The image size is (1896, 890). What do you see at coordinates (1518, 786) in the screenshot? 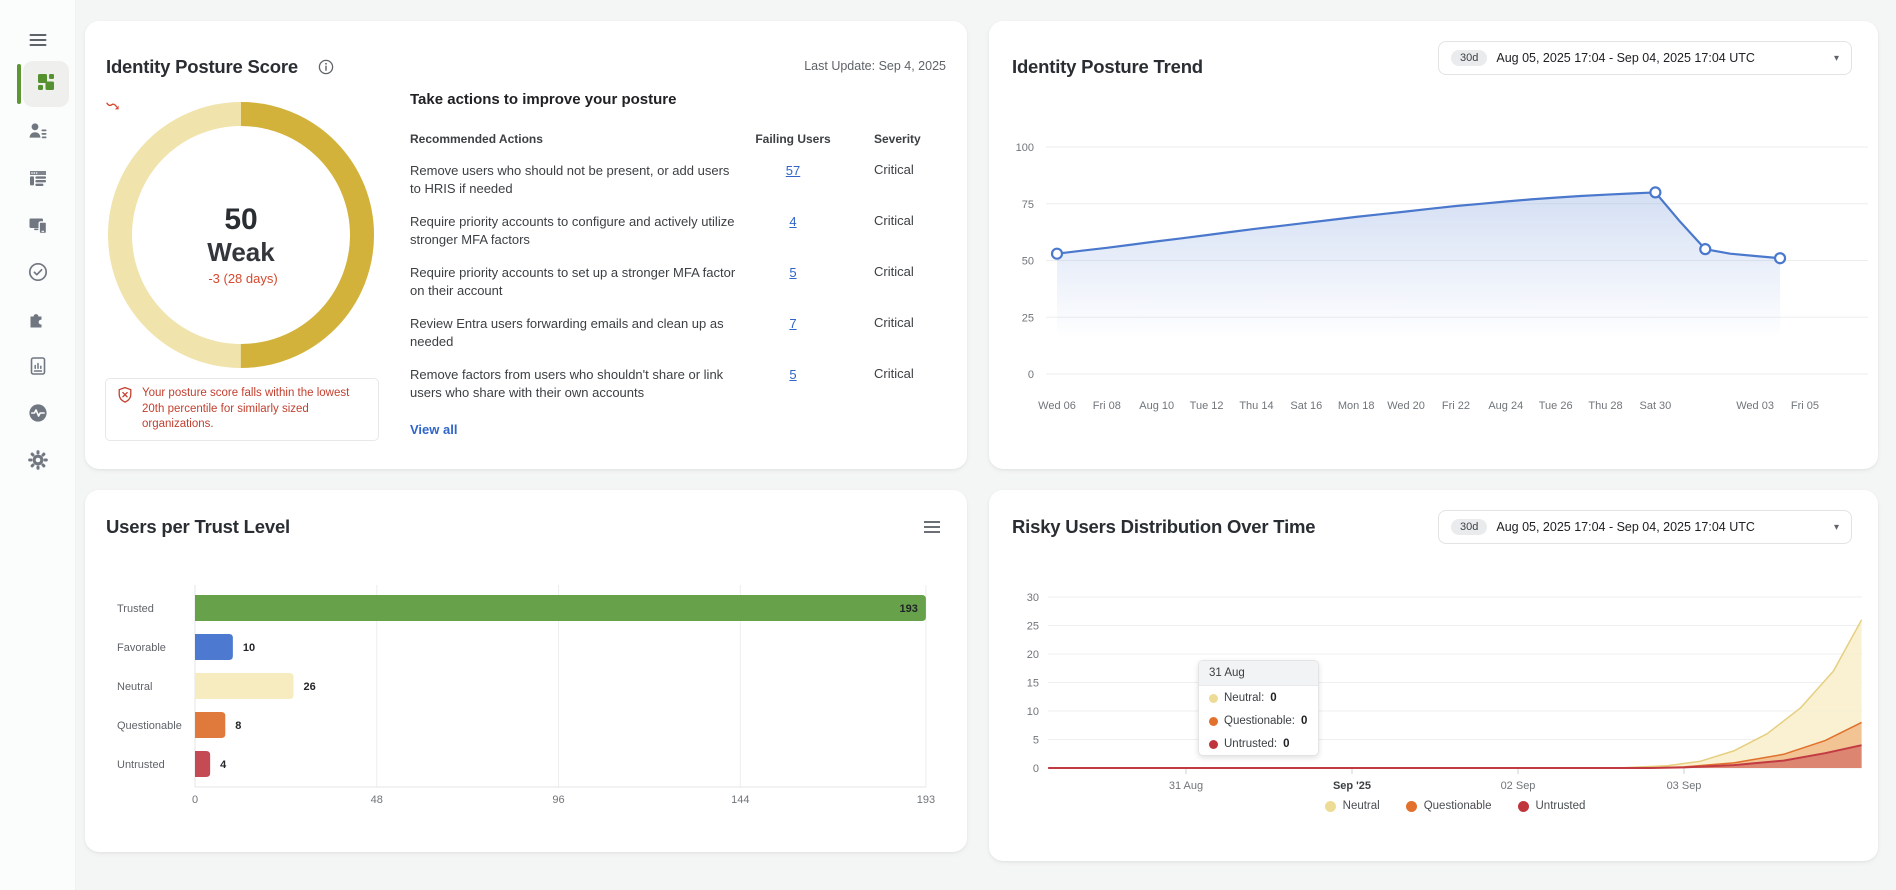
I see `svg-text: 02 Sep` at bounding box center [1518, 786].